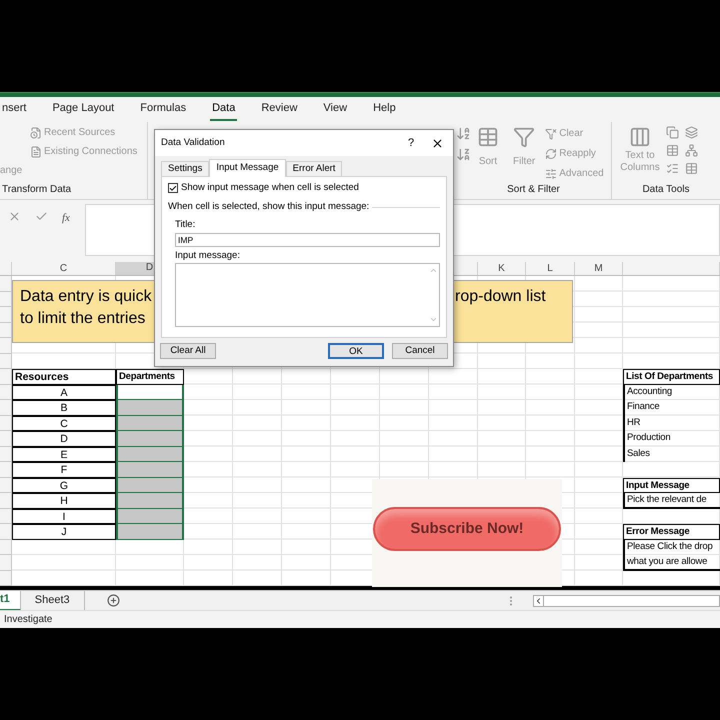 The width and height of the screenshot is (720, 720). Describe the element at coordinates (36, 190) in the screenshot. I see `group-label: Transform Data` at that location.